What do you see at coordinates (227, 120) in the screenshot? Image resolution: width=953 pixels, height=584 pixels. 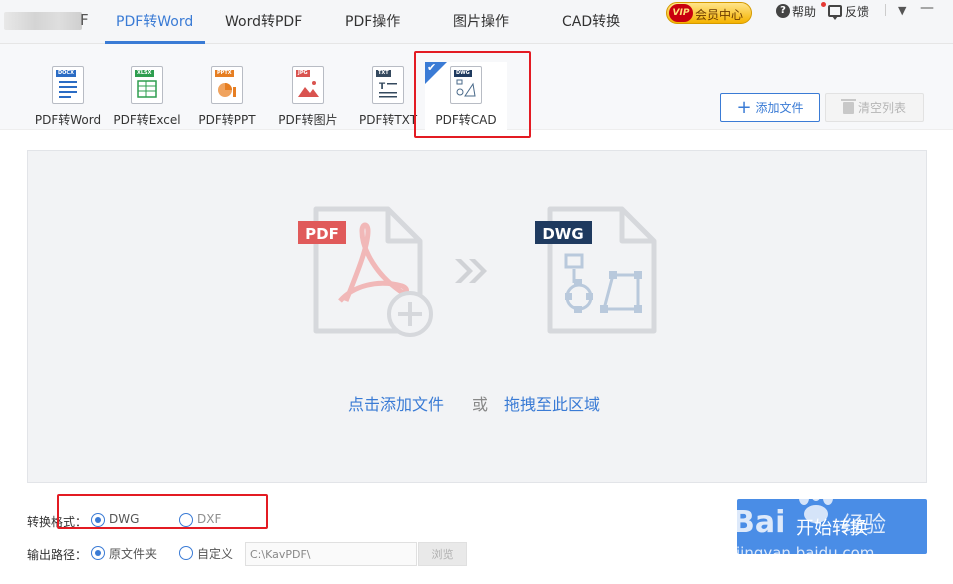 I see `tool-label: PDF转PPT` at bounding box center [227, 120].